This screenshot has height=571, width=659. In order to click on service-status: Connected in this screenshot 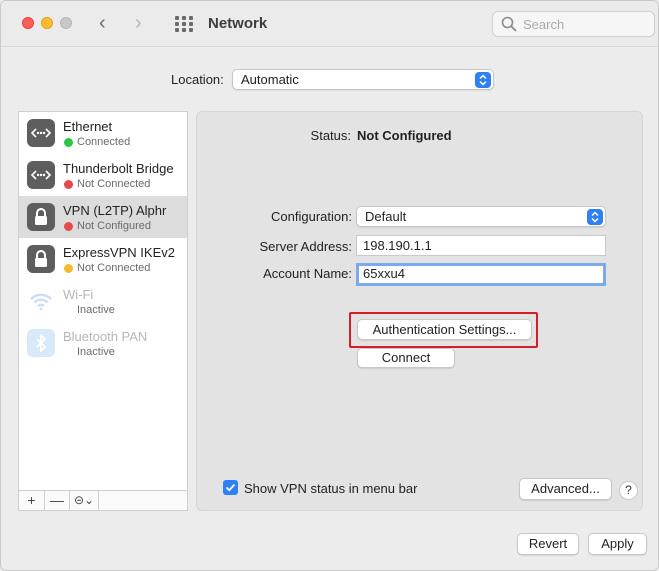, I will do `click(104, 142)`.